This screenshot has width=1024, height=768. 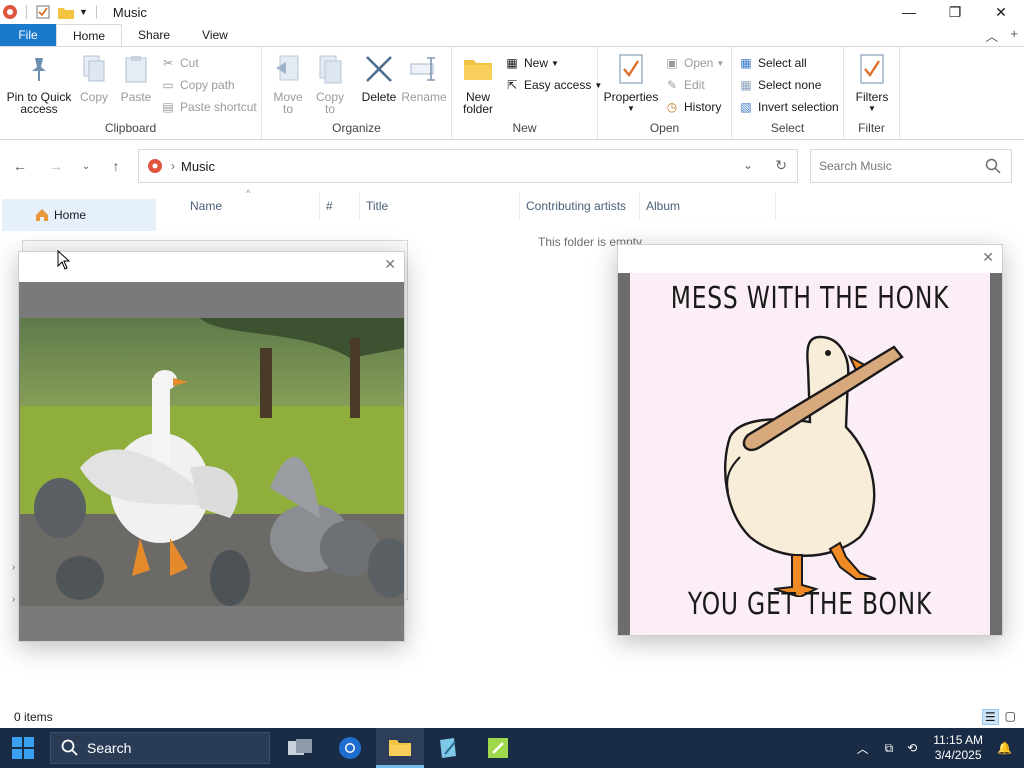 What do you see at coordinates (810, 298) in the screenshot?
I see `poster-top-text: MESS WITH THE HONK` at bounding box center [810, 298].